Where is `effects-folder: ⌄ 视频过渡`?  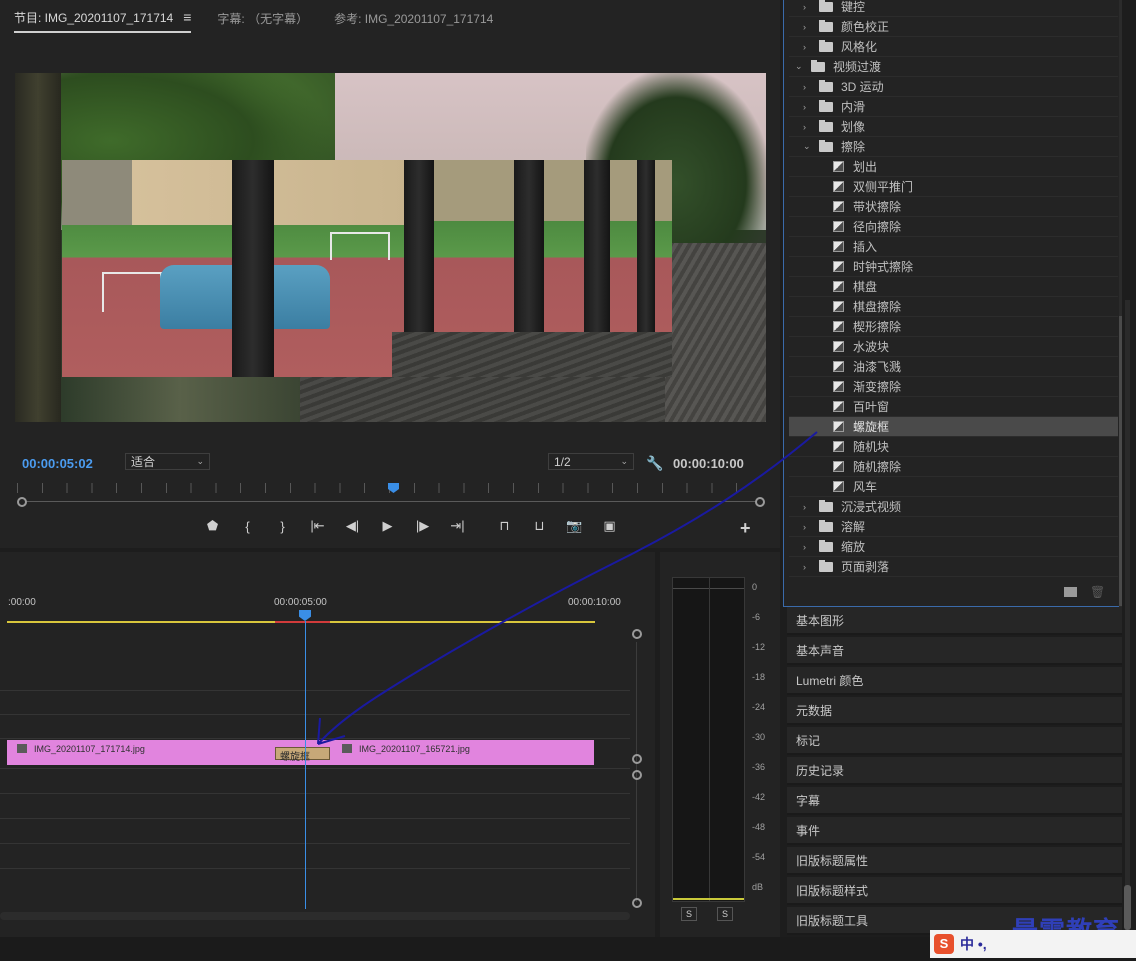 effects-folder: ⌄ 视频过渡 is located at coordinates (953, 67).